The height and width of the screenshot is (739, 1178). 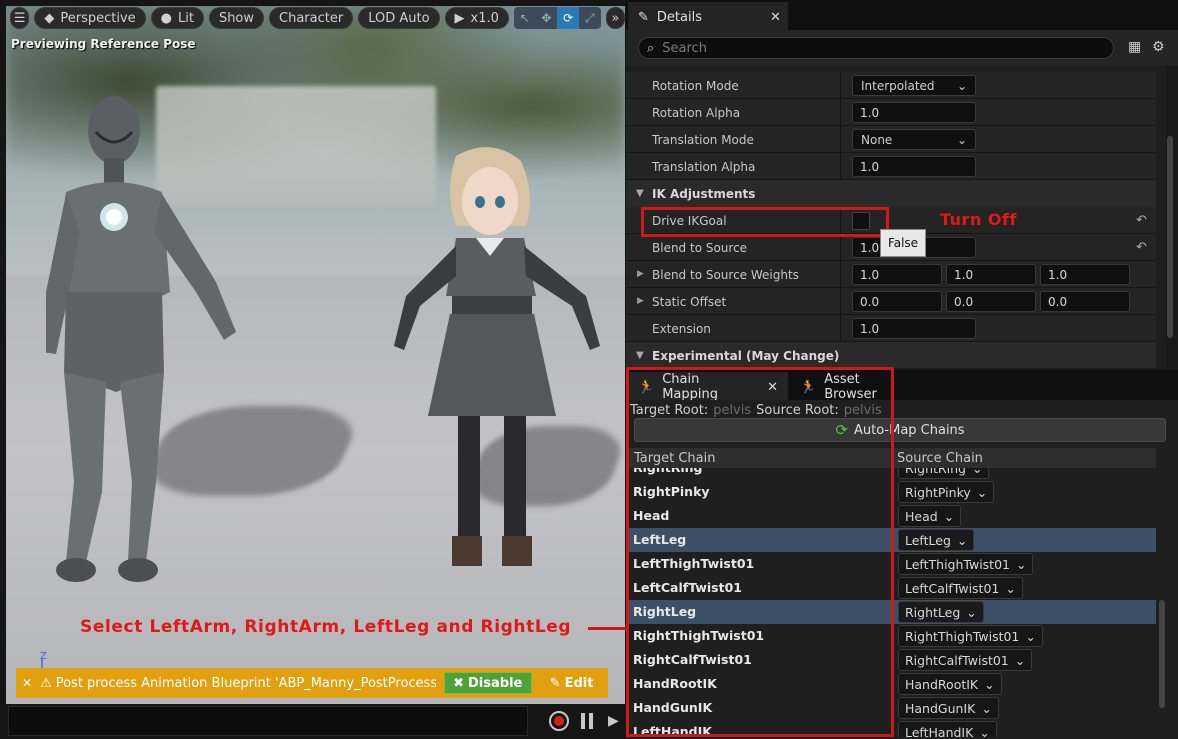 I want to click on source-chain-dropdown: HandGunIK ⌄, so click(x=948, y=708).